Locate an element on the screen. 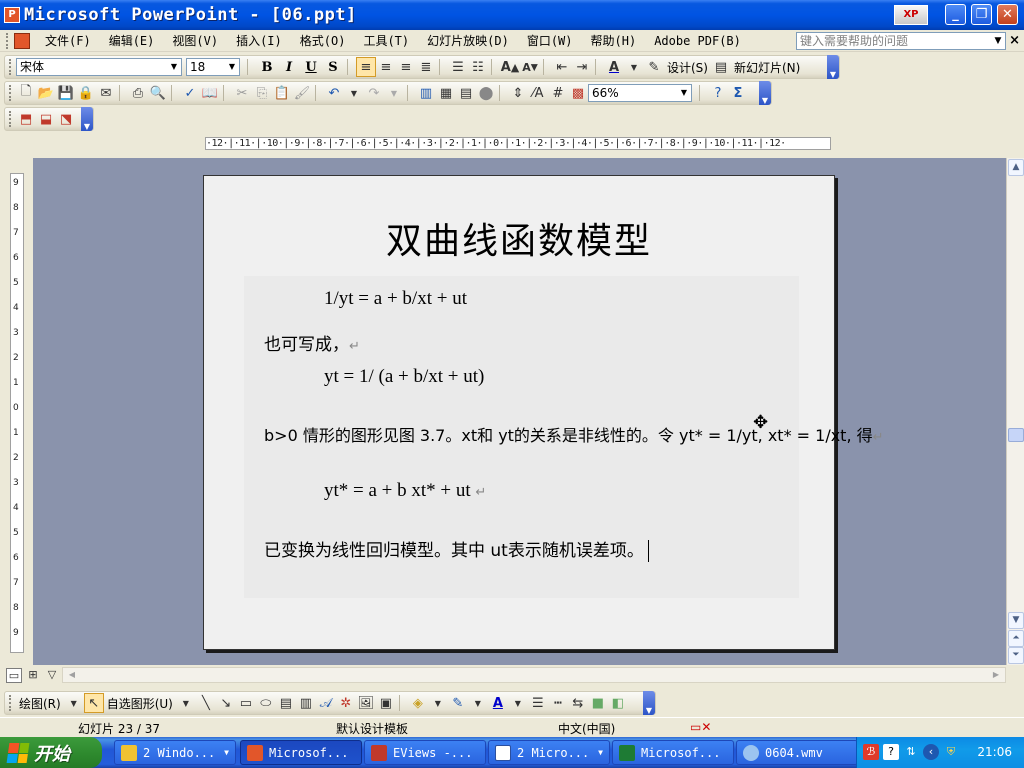  arrow-icon: ↘ is located at coordinates (226, 703).